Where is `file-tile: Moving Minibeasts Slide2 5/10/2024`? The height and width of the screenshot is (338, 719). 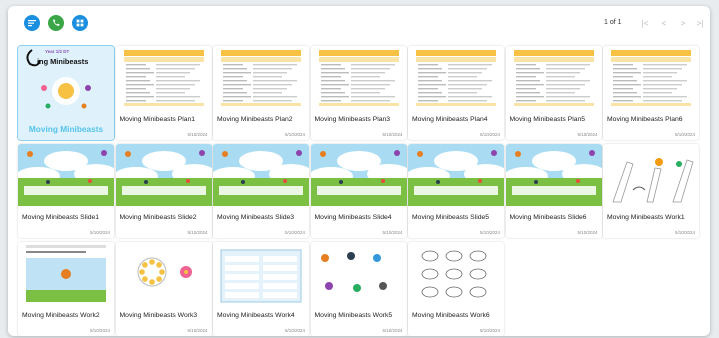
file-tile: Moving Minibeasts Slide2 5/10/2024 is located at coordinates (163, 191).